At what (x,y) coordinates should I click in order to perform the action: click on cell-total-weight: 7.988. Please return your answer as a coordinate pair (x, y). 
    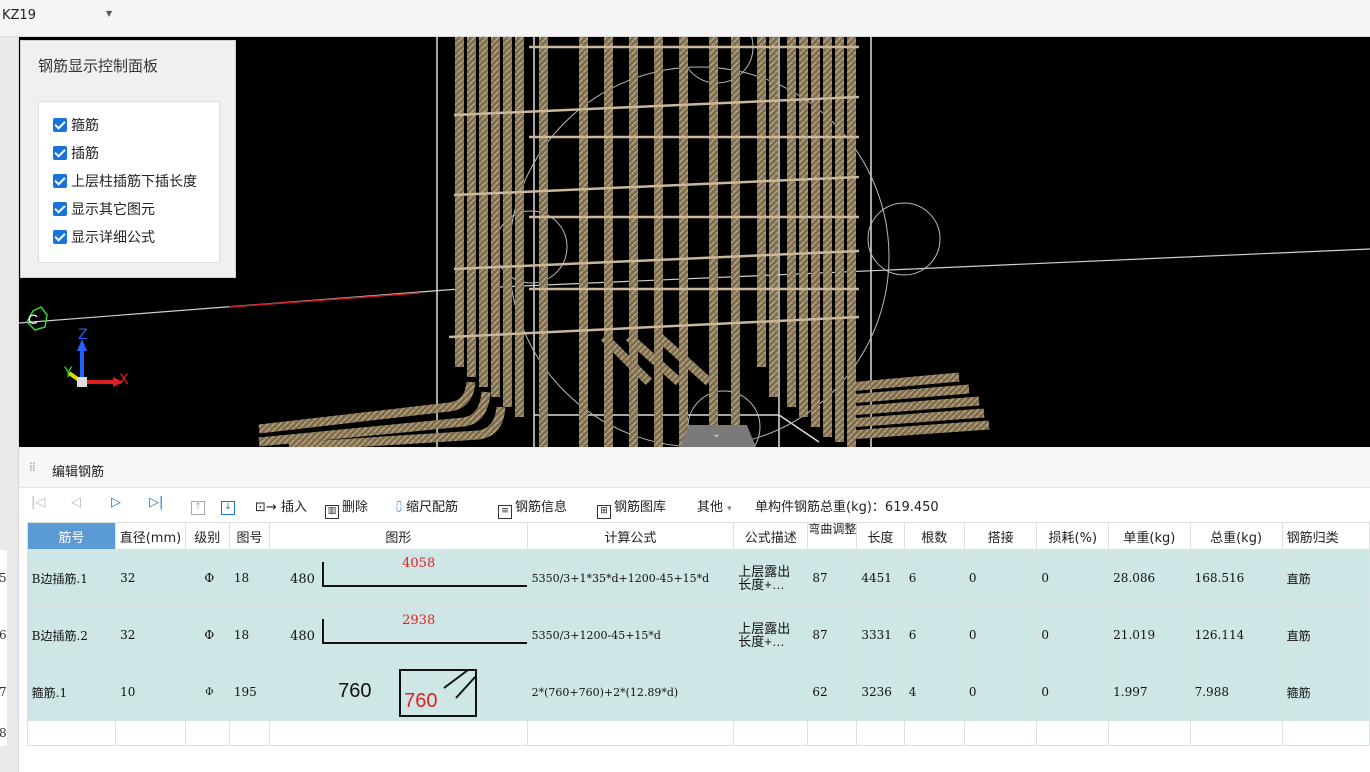
    Looking at the image, I should click on (1236, 692).